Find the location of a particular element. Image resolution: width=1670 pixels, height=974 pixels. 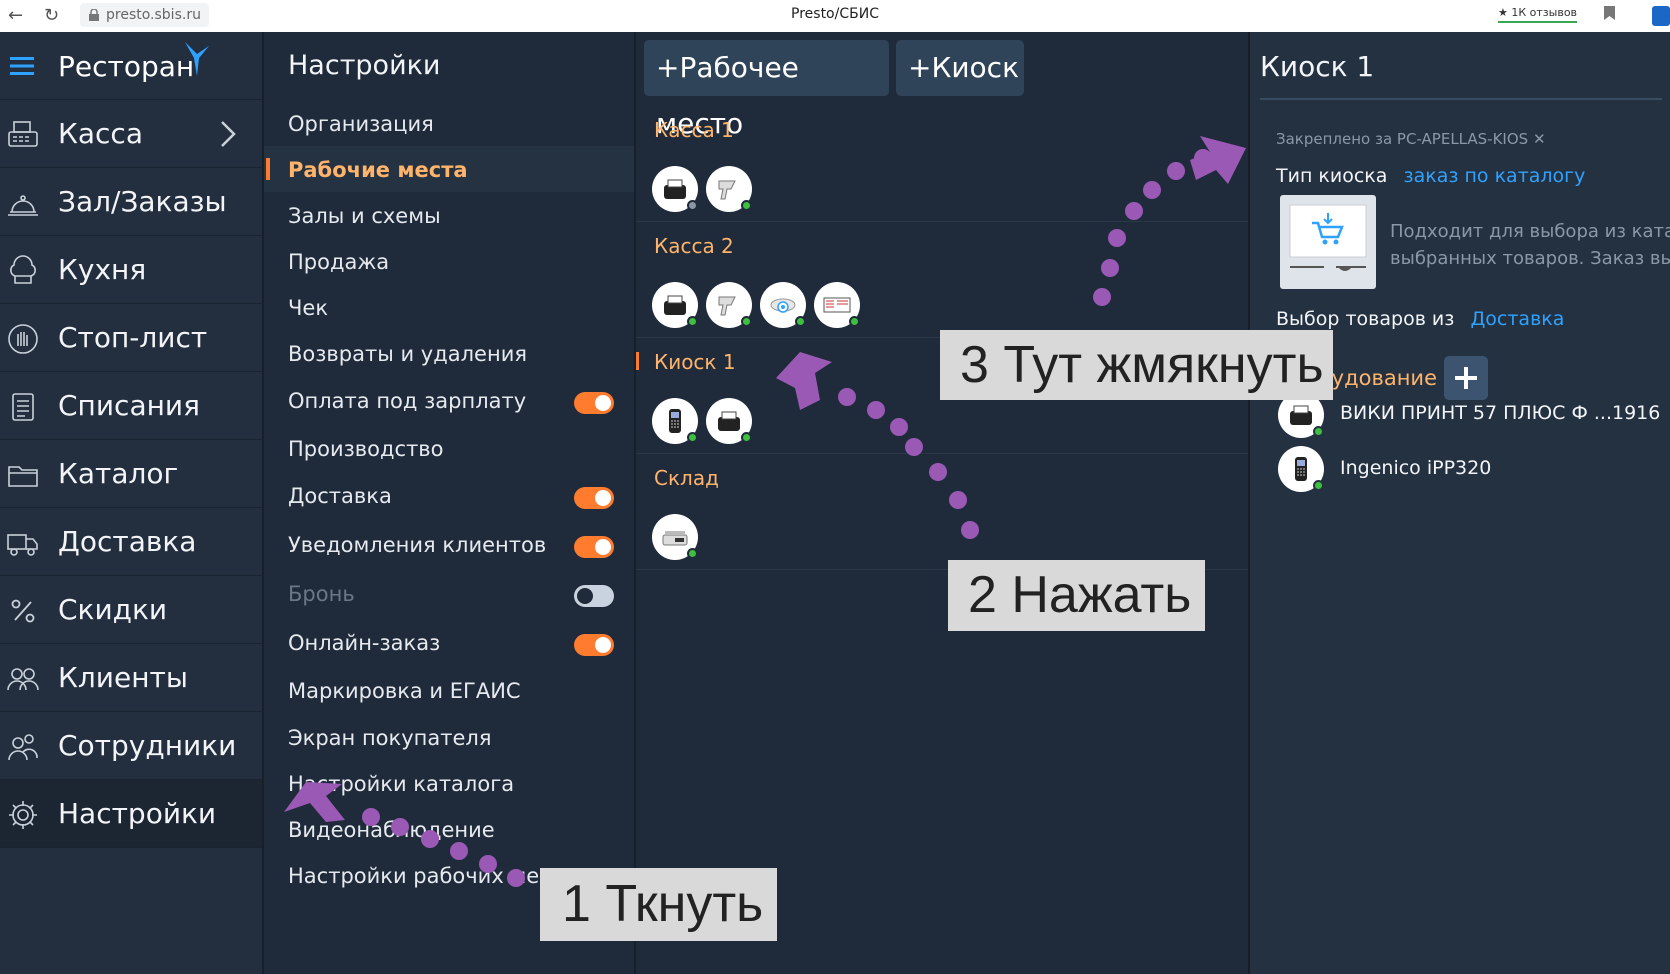

settings-item-label: Видеонаблюдение is located at coordinates (391, 830).